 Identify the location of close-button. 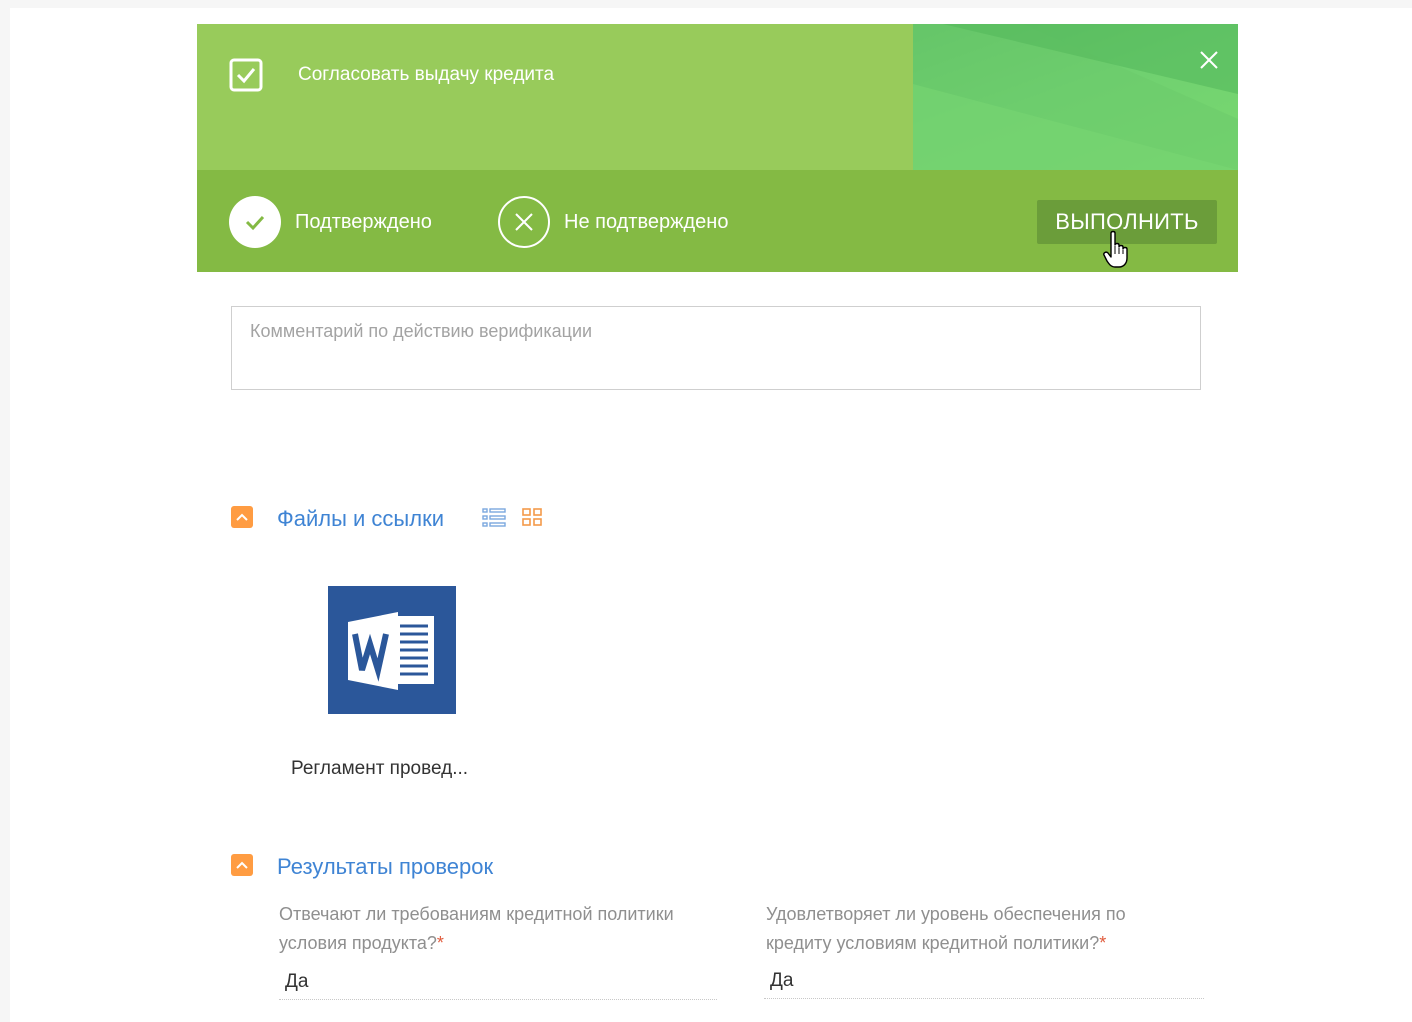
(1209, 60).